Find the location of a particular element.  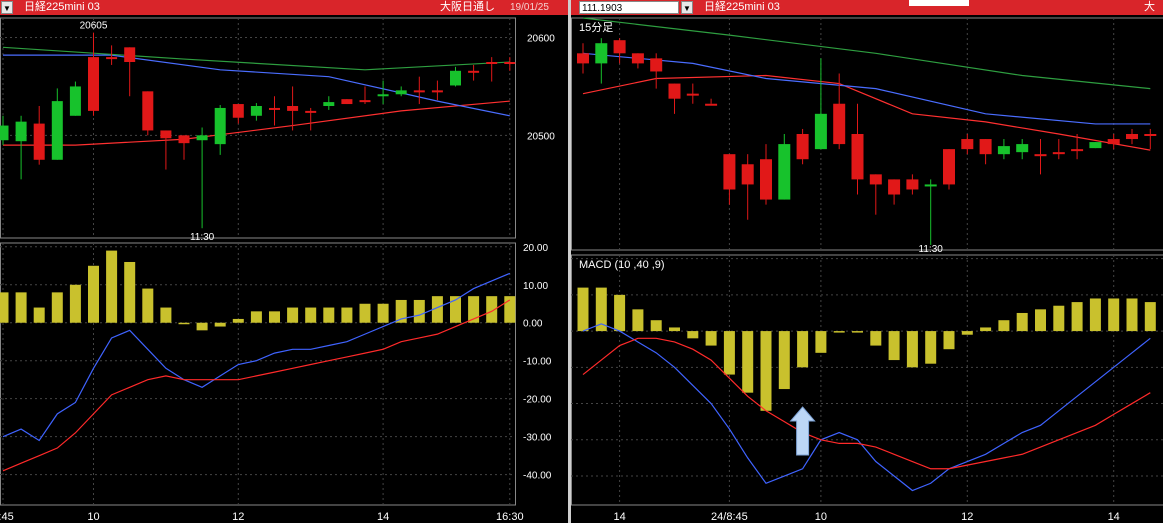

left-market-label: 大阪日通し is located at coordinates (467, 7).